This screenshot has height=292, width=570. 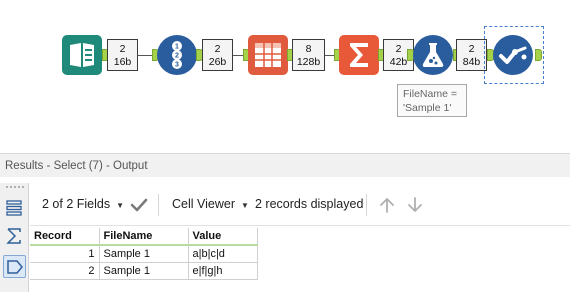 I want to click on formula-tool, so click(x=433, y=55).